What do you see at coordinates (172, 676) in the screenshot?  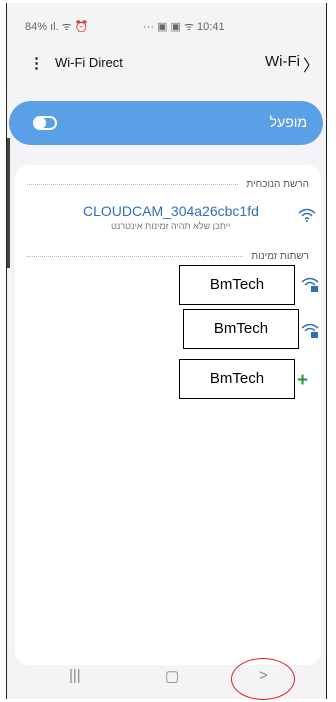 I see `home-button: ▢` at bounding box center [172, 676].